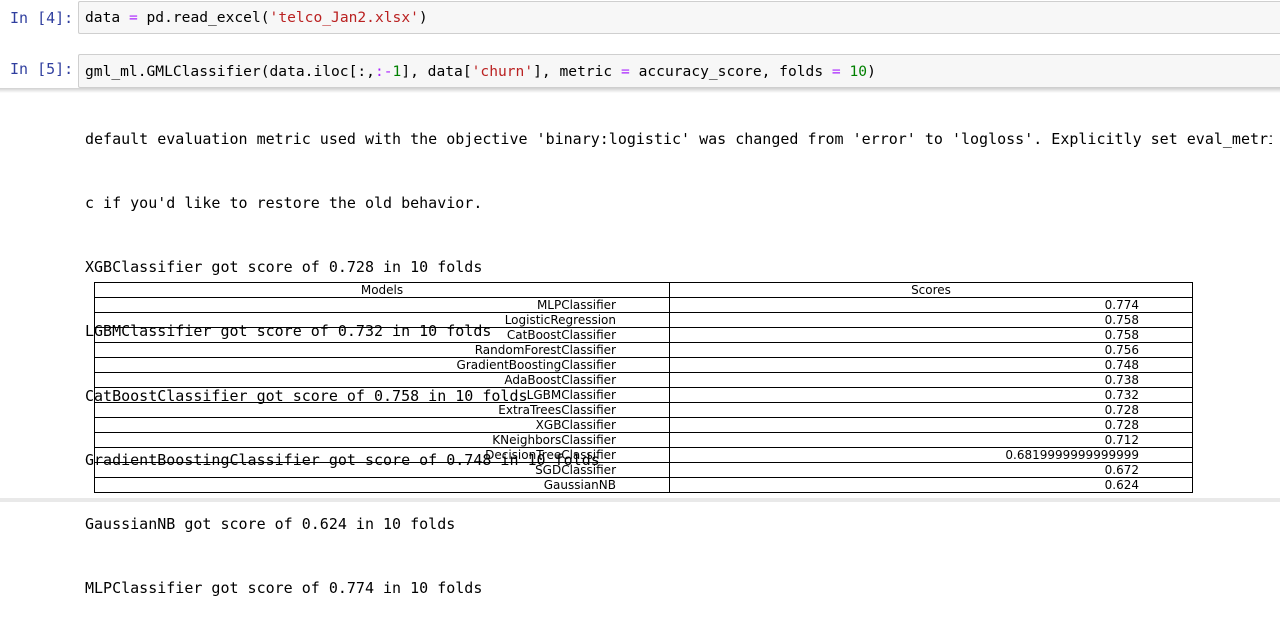 This screenshot has height=621, width=1280. Describe the element at coordinates (931, 350) in the screenshot. I see `score-cell: 0.756` at that location.